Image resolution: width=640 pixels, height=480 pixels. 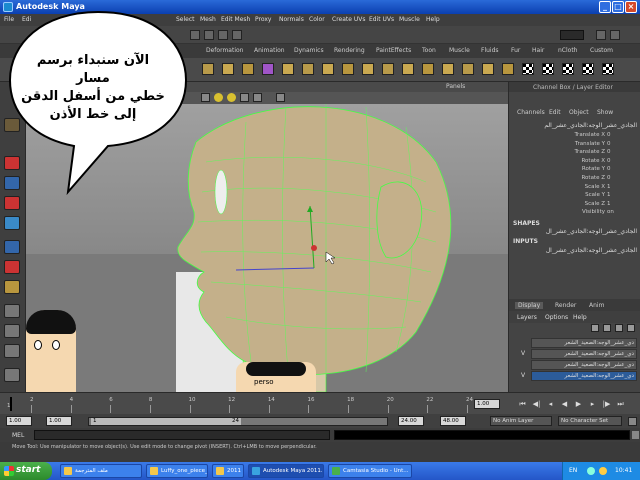 What do you see at coordinates (291, 19) in the screenshot?
I see `menu-normals: Normals` at bounding box center [291, 19].